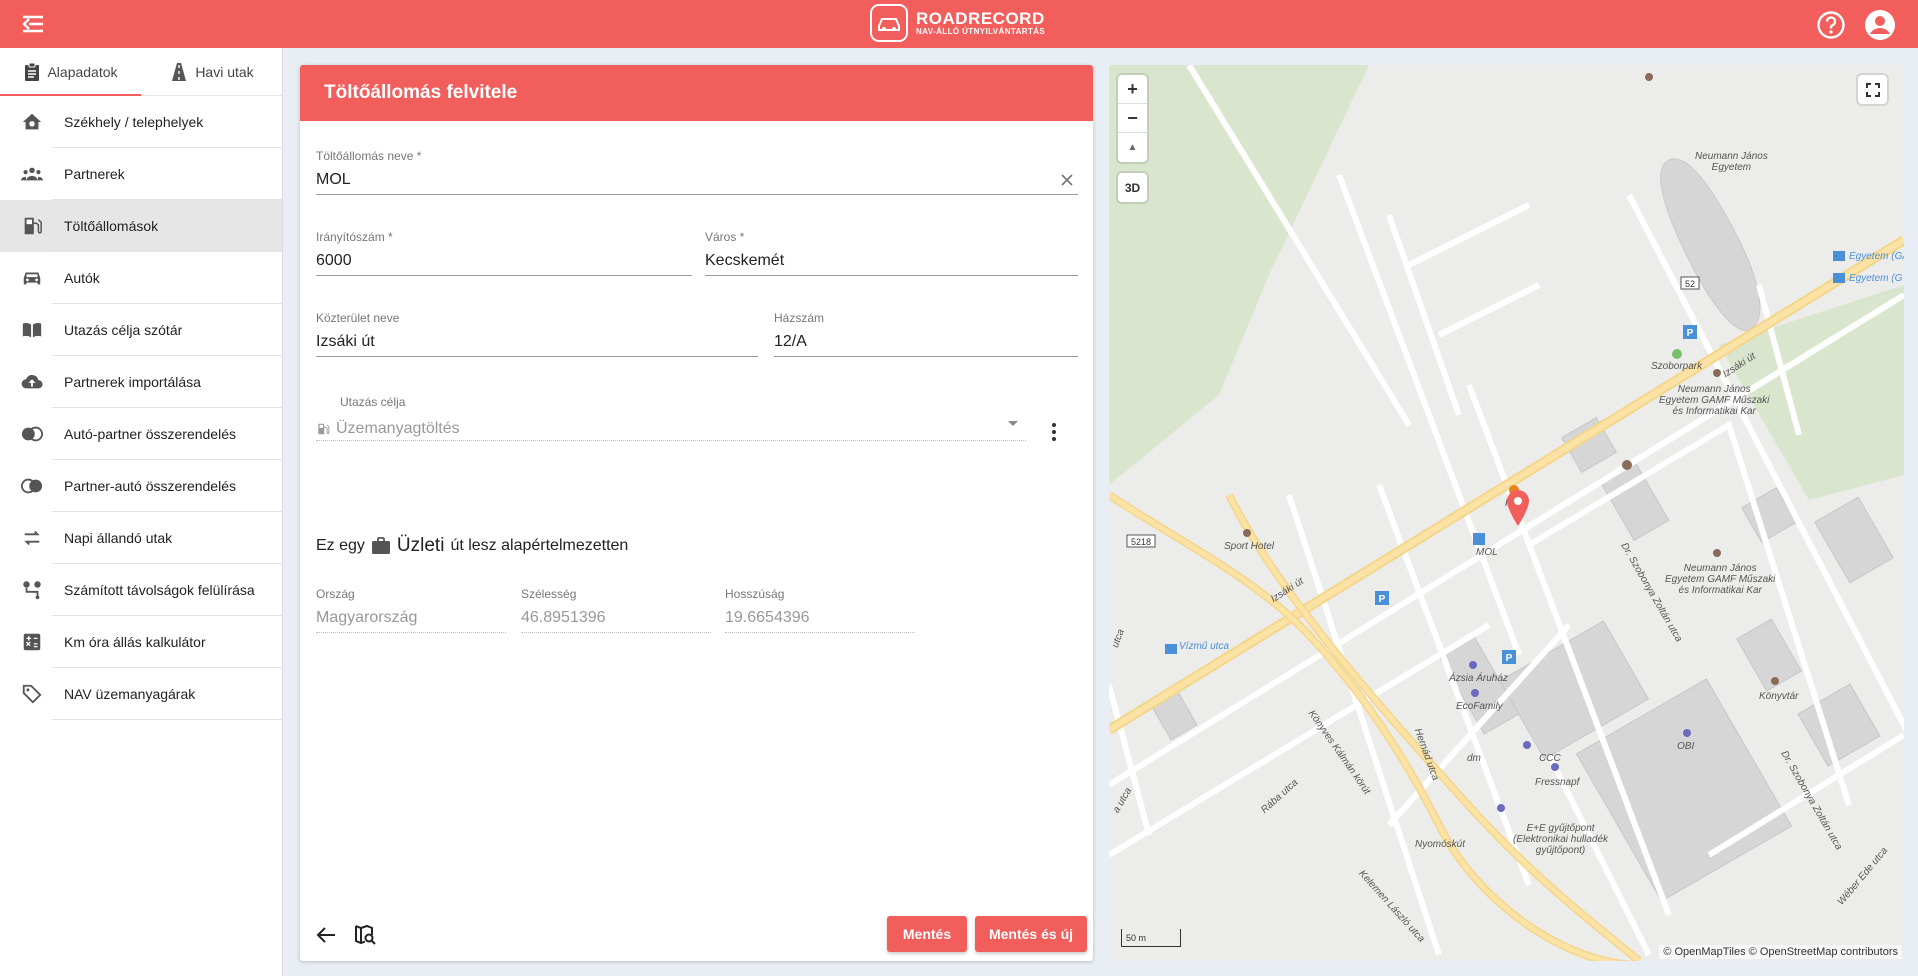  What do you see at coordinates (1440, 844) in the screenshot?
I see `map-label-nyomokut: Nyomóskút` at bounding box center [1440, 844].